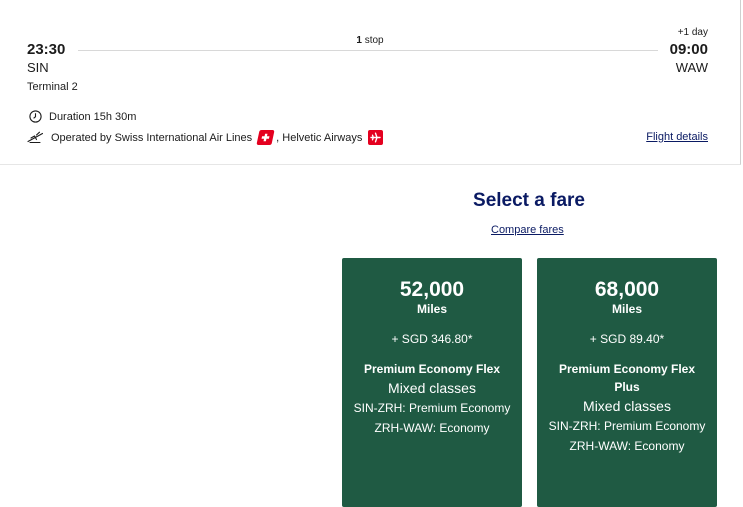 The image size is (743, 507). Describe the element at coordinates (432, 339) in the screenshot. I see `fare-price: + SGD 346.80*` at that location.